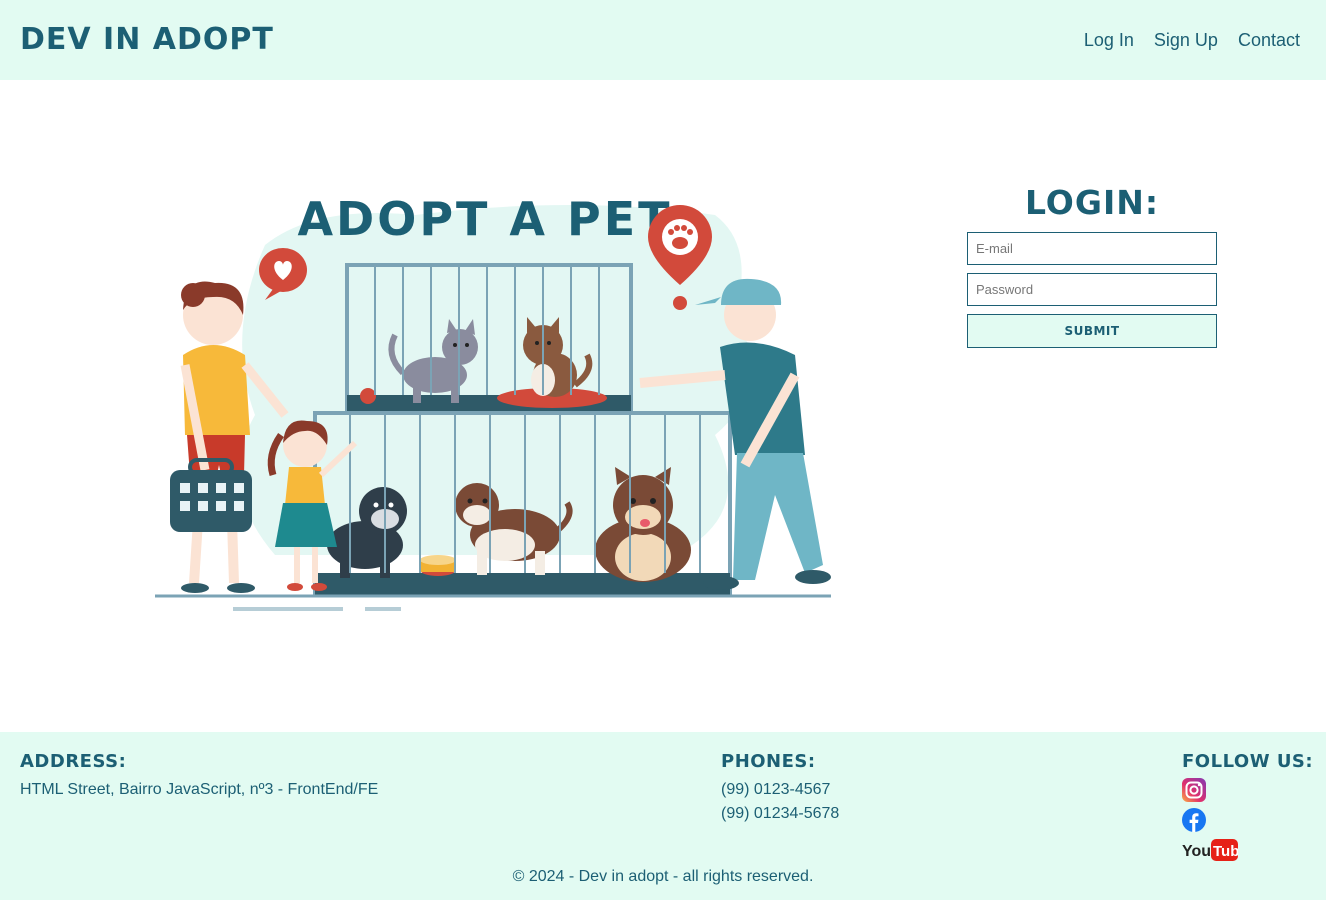 The height and width of the screenshot is (900, 1326). I want to click on phone-number: (99) 01234-5678, so click(780, 813).